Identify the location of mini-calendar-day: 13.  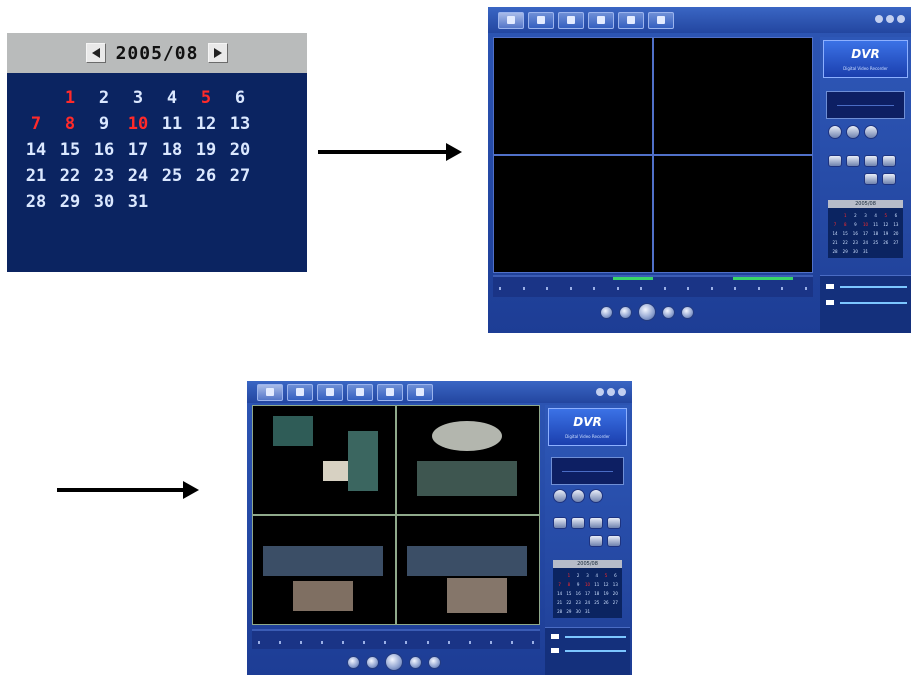
(615, 584).